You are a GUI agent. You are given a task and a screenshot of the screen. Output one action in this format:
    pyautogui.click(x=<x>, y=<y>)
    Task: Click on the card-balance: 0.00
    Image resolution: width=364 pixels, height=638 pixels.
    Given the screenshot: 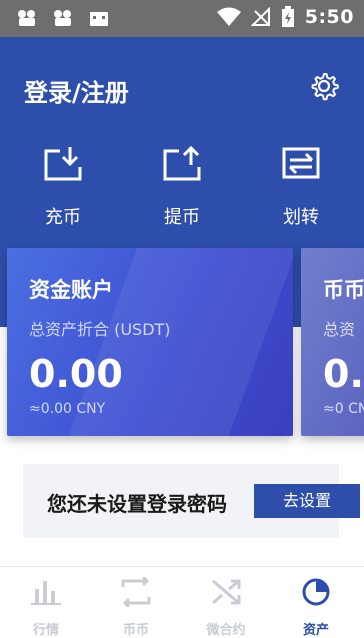 What is the action you would take?
    pyautogui.click(x=76, y=374)
    